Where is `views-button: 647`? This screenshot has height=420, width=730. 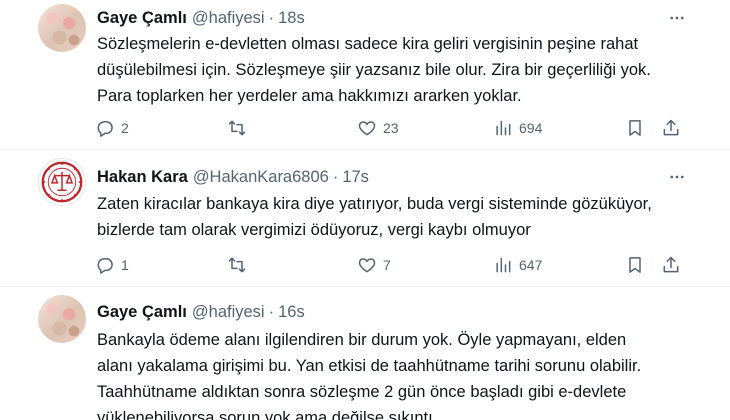 views-button: 647 is located at coordinates (517, 265).